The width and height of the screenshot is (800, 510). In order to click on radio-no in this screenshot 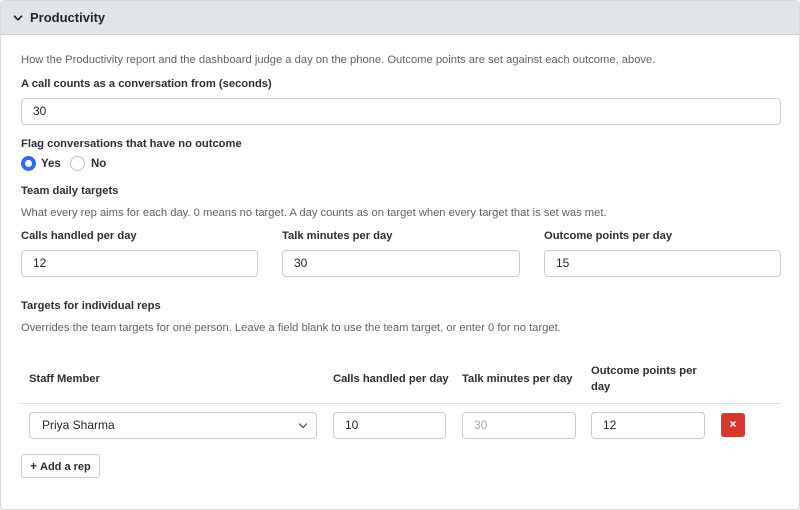, I will do `click(77, 163)`.